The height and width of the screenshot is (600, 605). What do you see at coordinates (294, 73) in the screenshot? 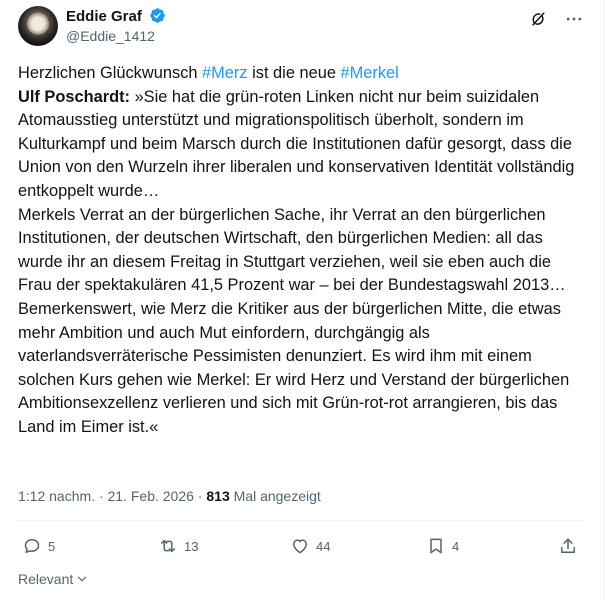
I see `tweet-intro-text: ist die neue` at bounding box center [294, 73].